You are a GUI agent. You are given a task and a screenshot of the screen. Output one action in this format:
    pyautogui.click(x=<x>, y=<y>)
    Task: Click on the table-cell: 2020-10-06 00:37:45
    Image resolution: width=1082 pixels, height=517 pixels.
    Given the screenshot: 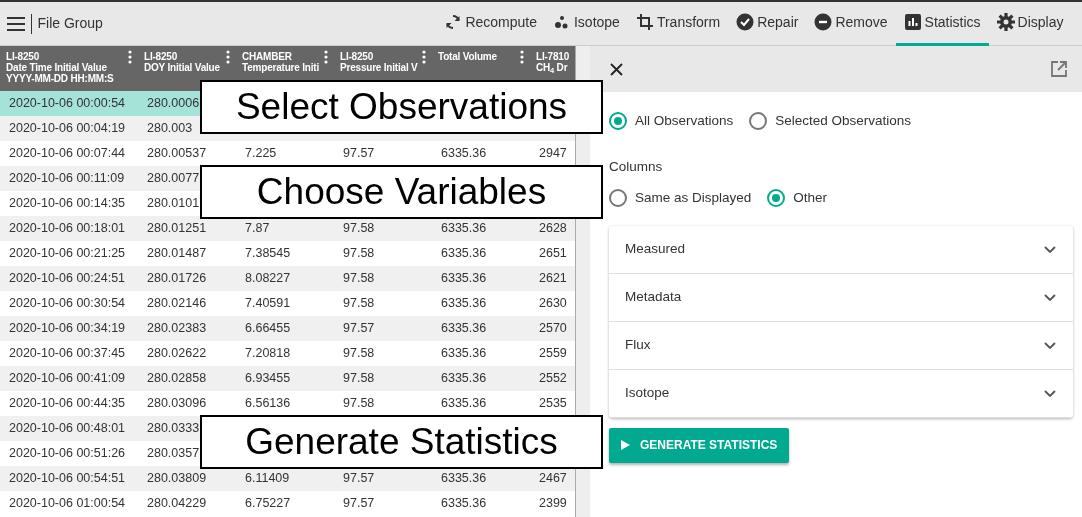 What is the action you would take?
    pyautogui.click(x=67, y=353)
    